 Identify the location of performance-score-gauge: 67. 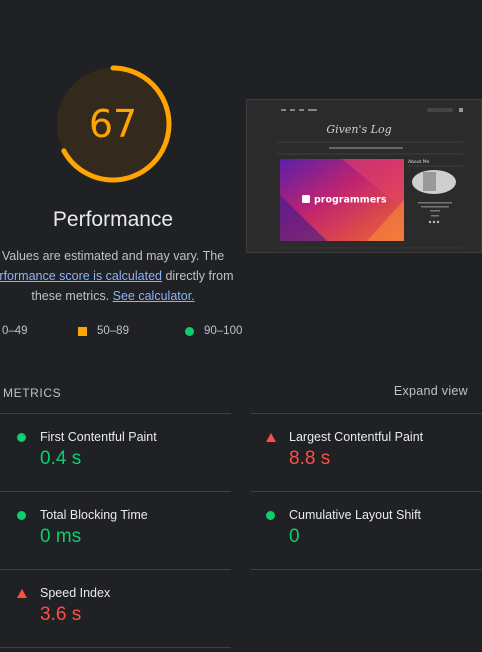
(113, 124).